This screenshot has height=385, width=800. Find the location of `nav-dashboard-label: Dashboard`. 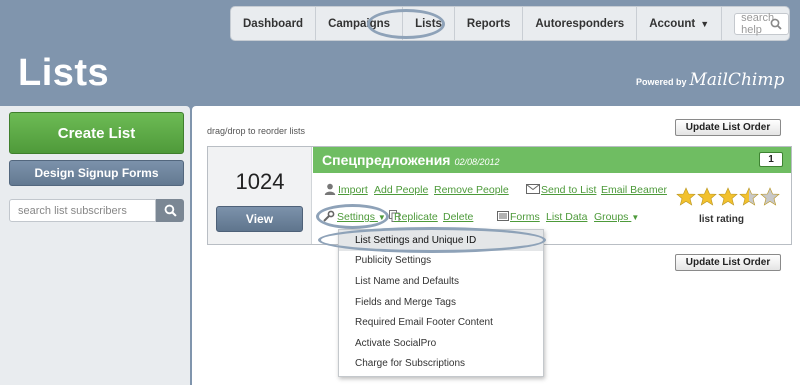

nav-dashboard-label: Dashboard is located at coordinates (273, 23).